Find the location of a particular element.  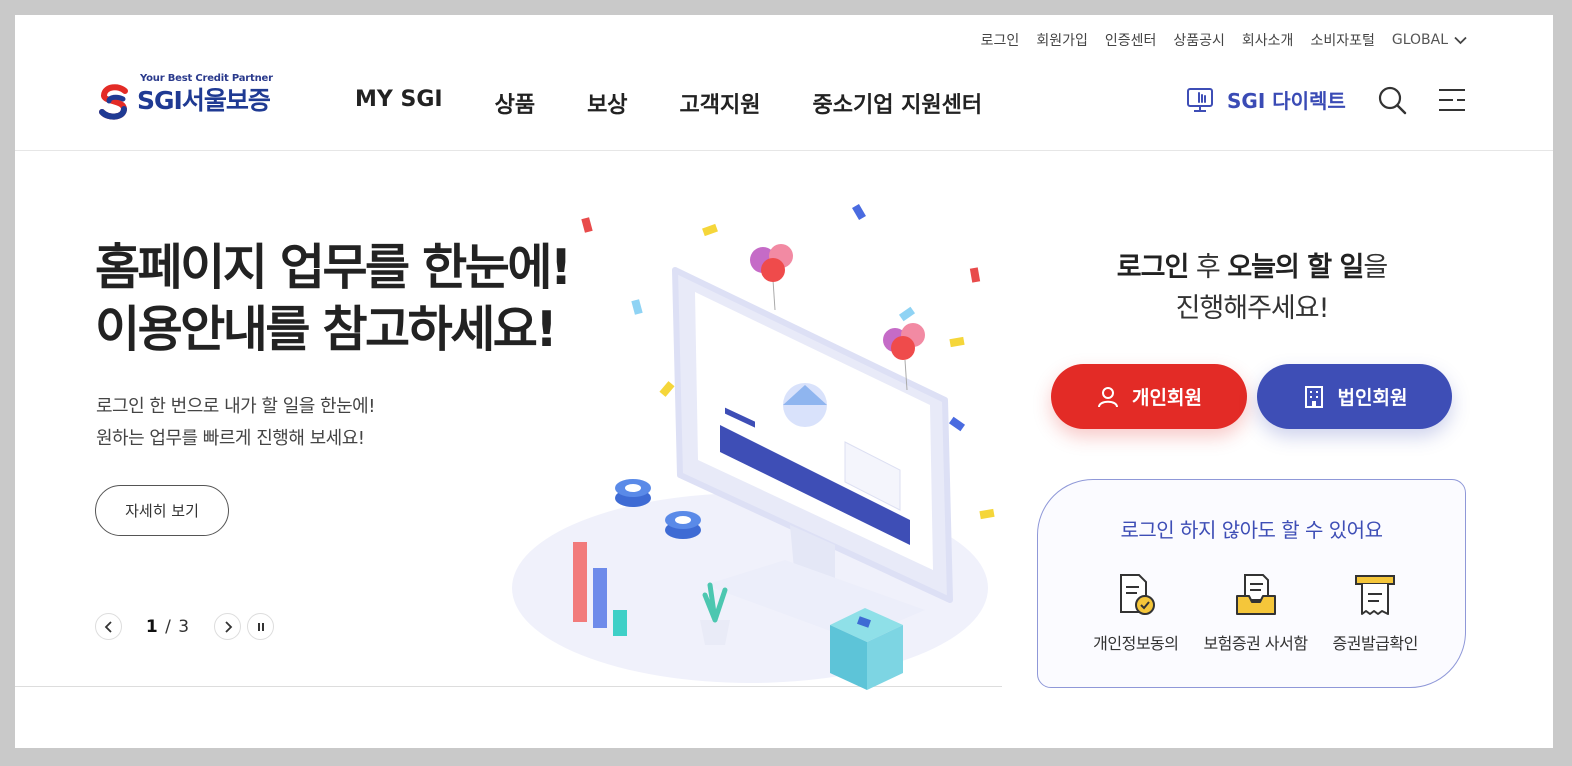

sgi-logo: Your Best Credit Partner SGI서울보증 is located at coordinates (185, 97).